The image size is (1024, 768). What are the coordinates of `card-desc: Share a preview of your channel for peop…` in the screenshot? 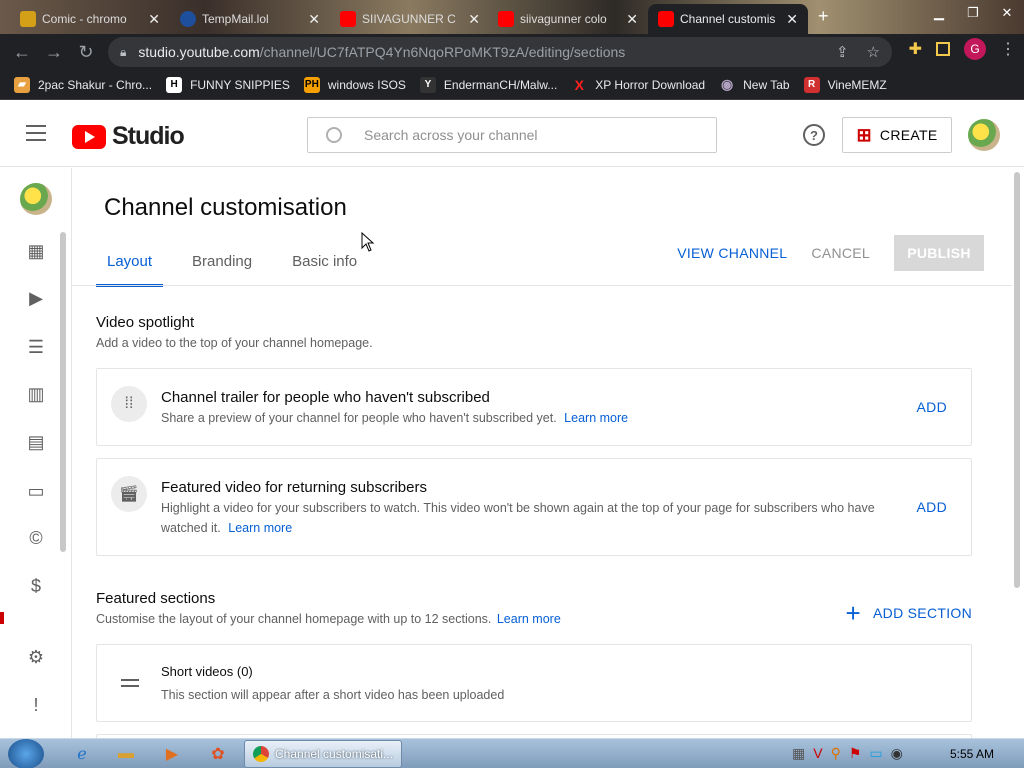 It's located at (537, 418).